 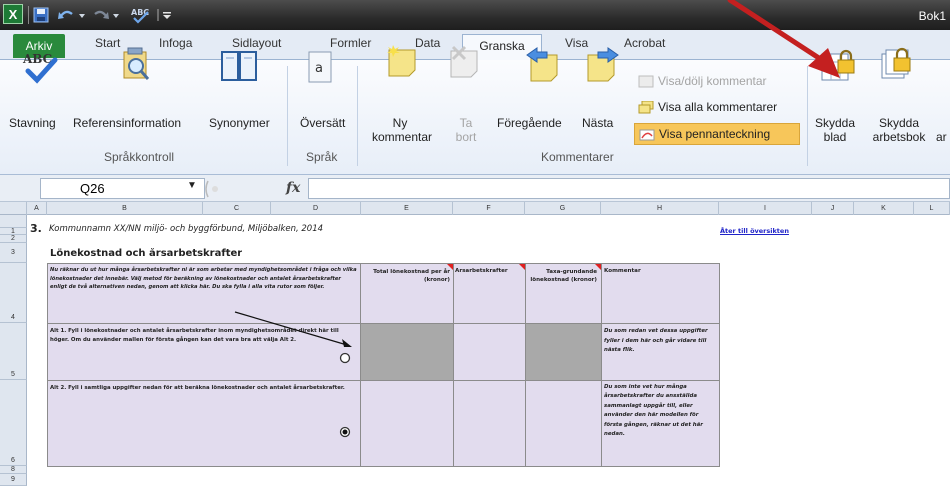 What do you see at coordinates (167, 15) in the screenshot?
I see `customize-qat-icon` at bounding box center [167, 15].